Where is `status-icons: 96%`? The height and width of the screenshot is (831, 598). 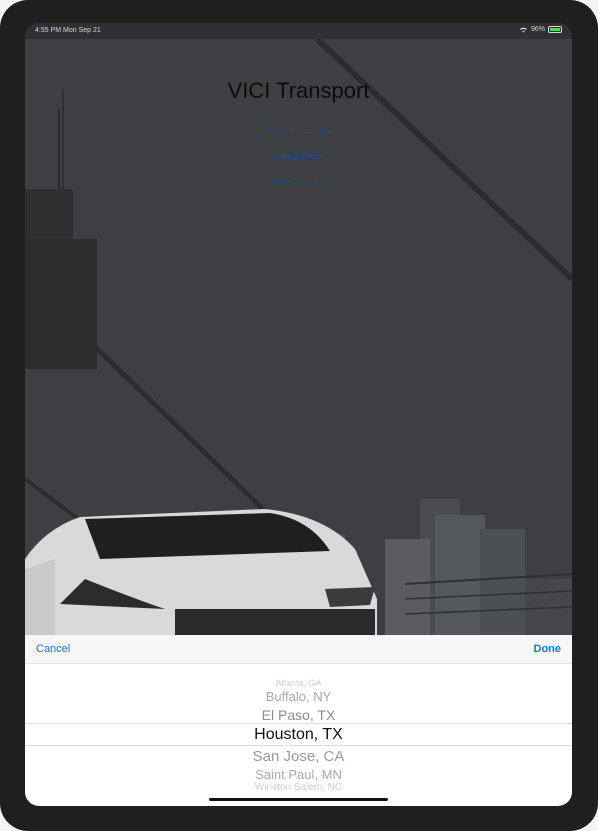
status-icons: 96% is located at coordinates (540, 29).